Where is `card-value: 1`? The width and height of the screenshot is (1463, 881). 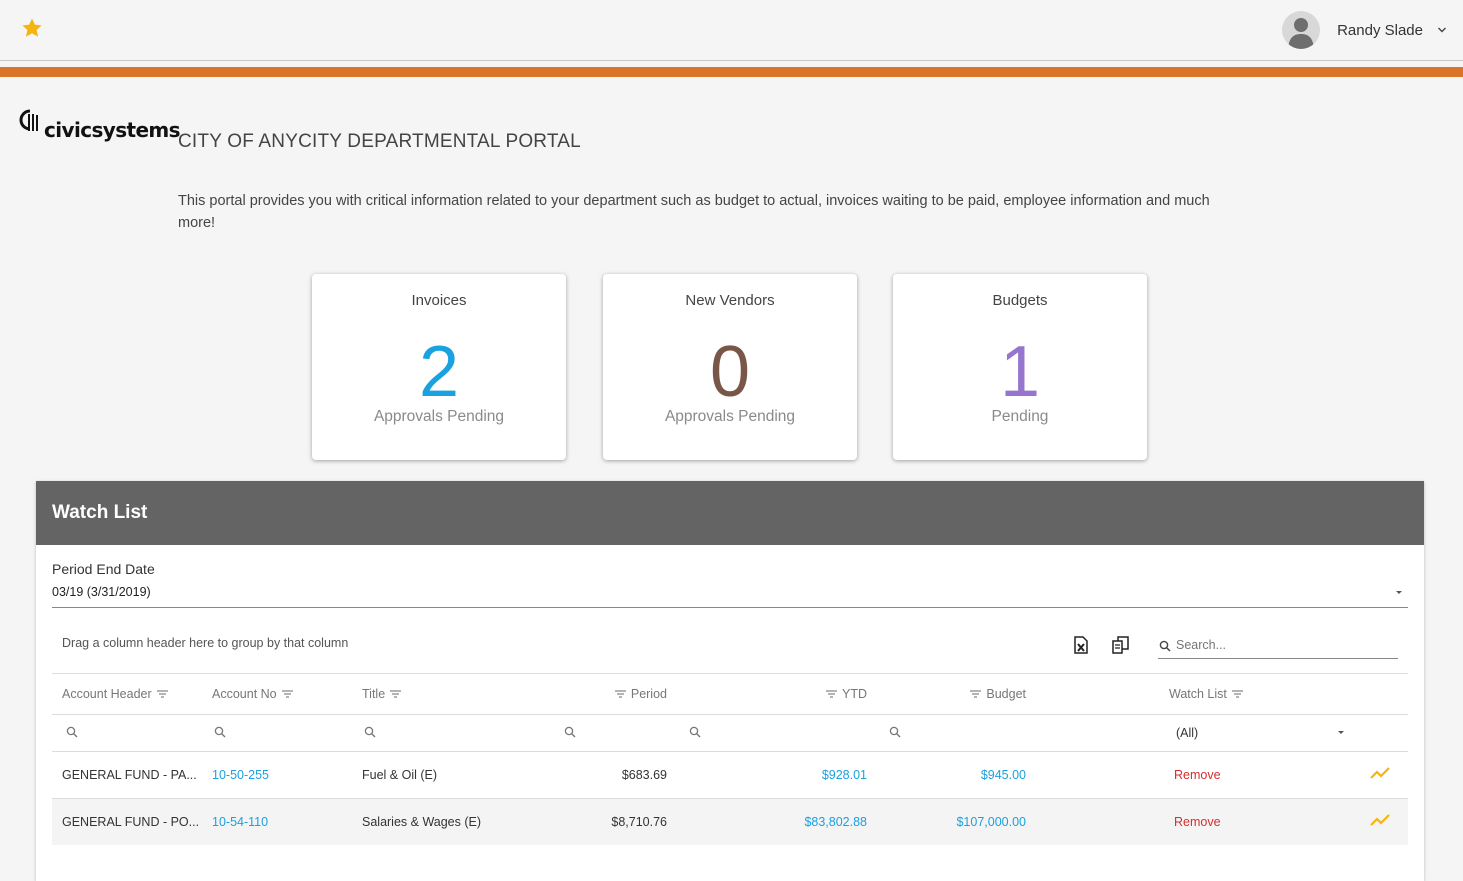
card-value: 1 is located at coordinates (1020, 372).